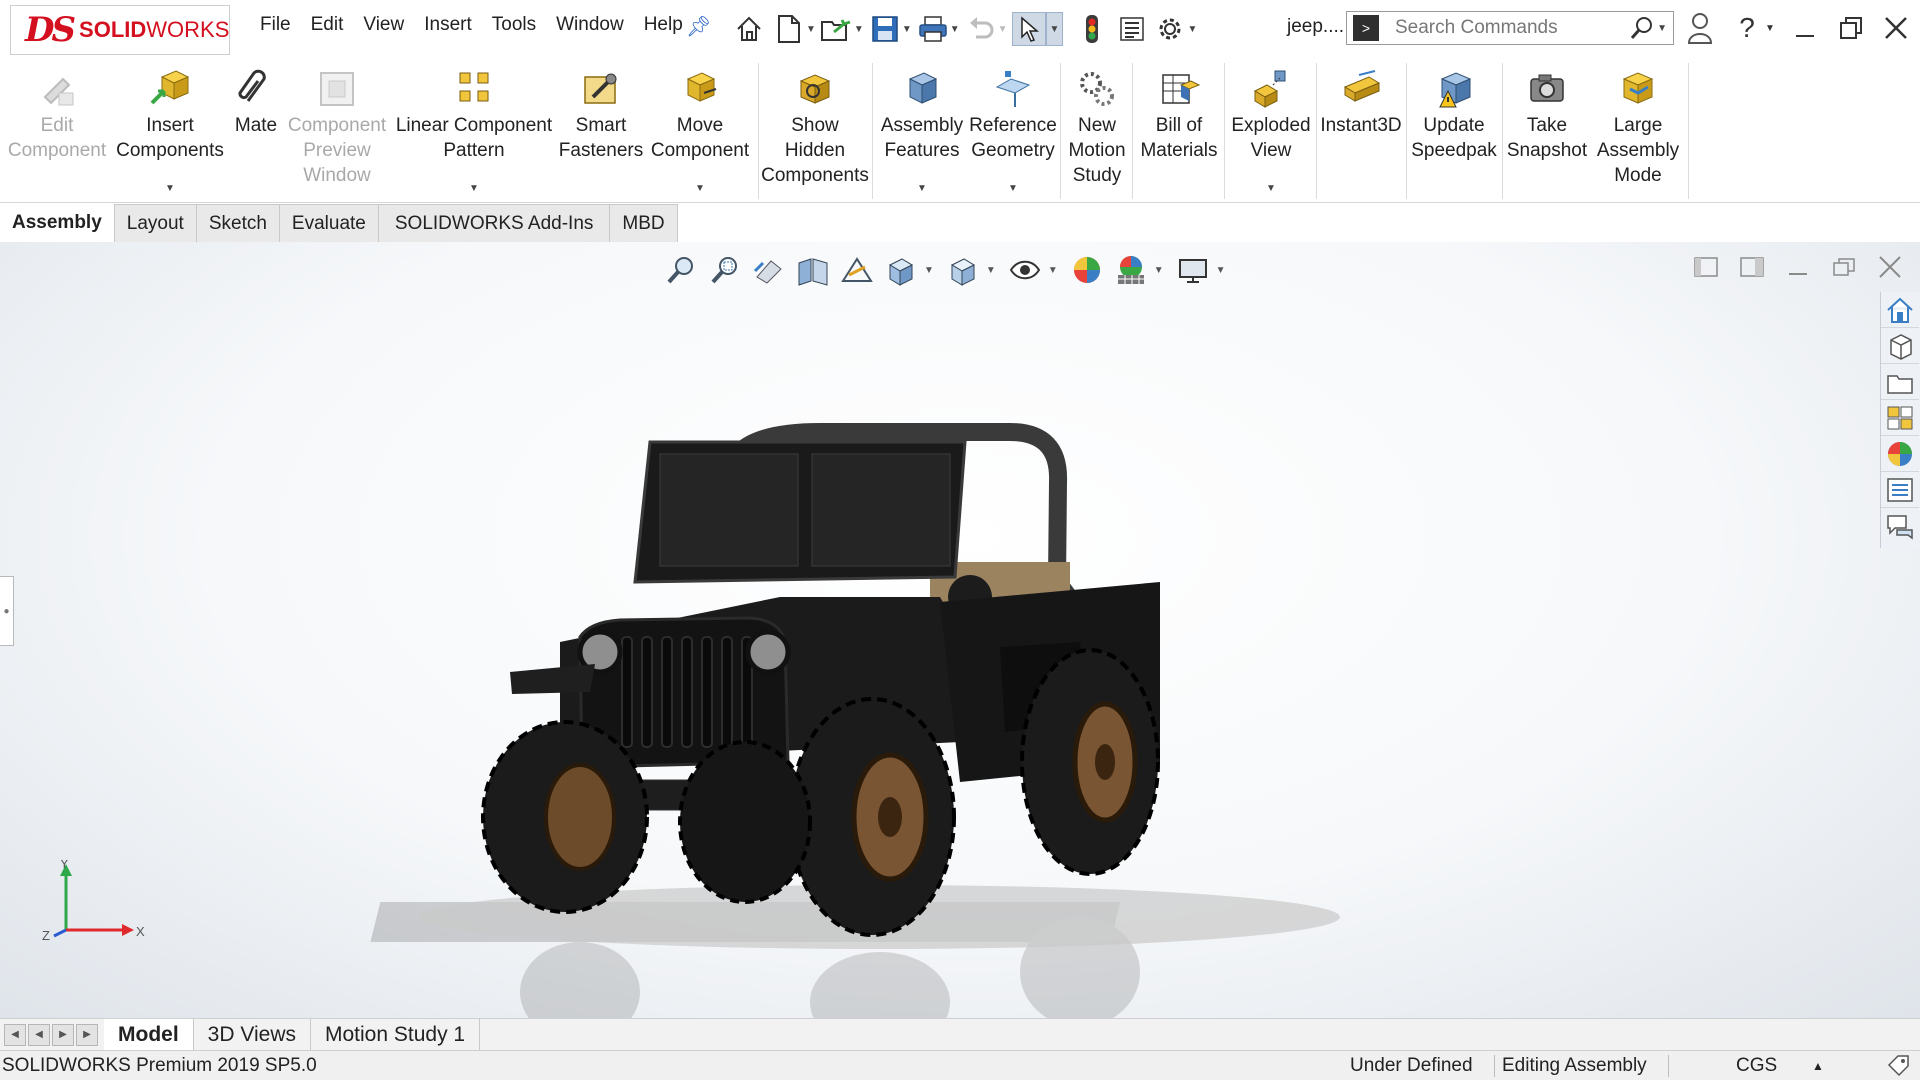 This screenshot has height=1080, width=1920. Describe the element at coordinates (1087, 270) in the screenshot. I see `edit-appearance-icon` at that location.